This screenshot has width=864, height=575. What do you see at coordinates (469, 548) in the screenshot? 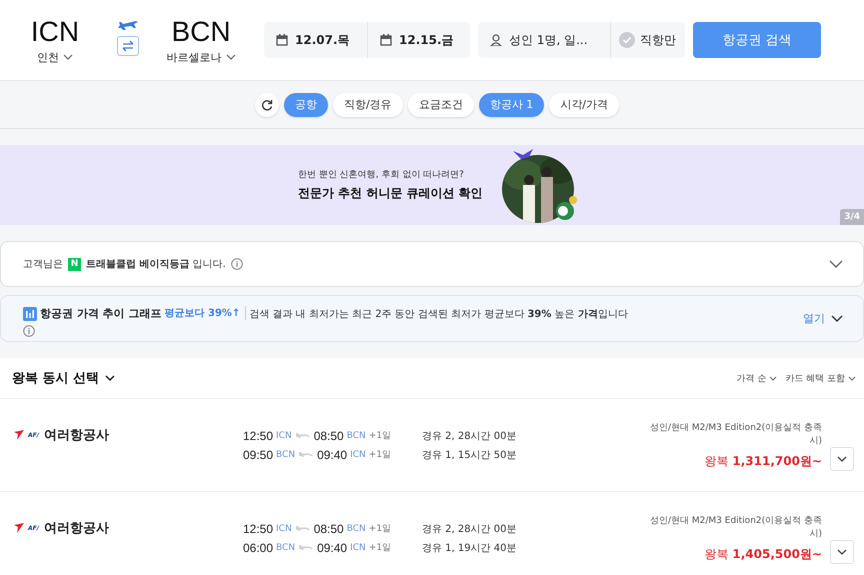
I see `stops-duration: 경유 1, 19시간 40분` at bounding box center [469, 548].